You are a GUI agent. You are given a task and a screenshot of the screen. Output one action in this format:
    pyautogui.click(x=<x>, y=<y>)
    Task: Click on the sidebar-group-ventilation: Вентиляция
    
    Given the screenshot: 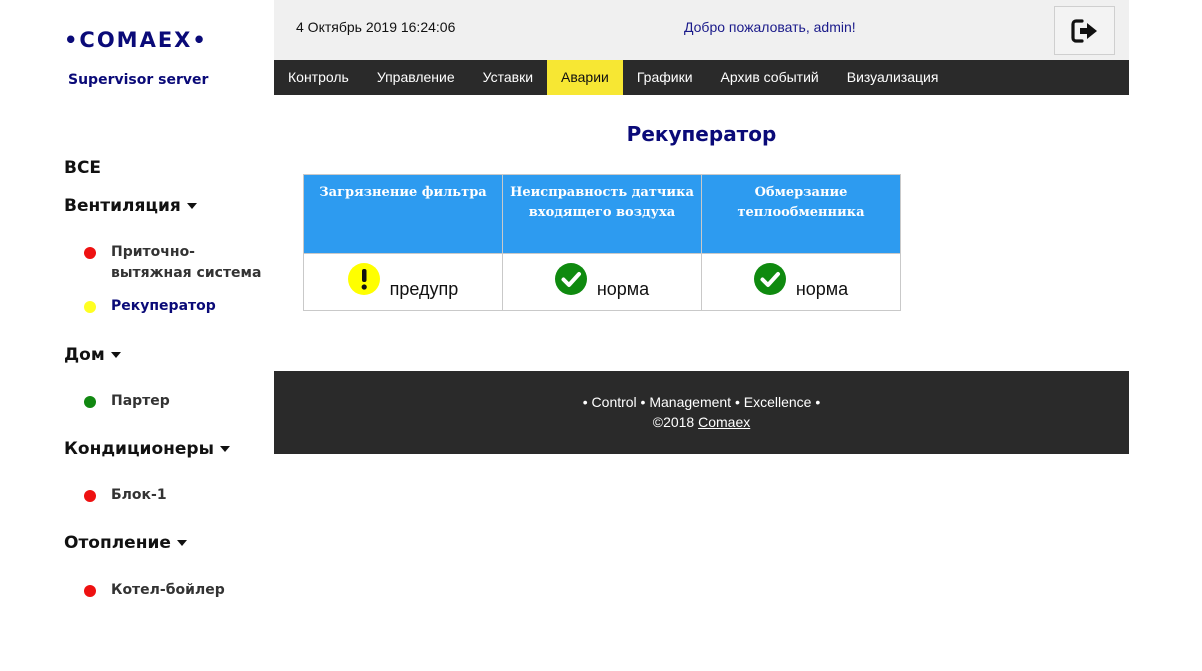 What is the action you would take?
    pyautogui.click(x=130, y=206)
    